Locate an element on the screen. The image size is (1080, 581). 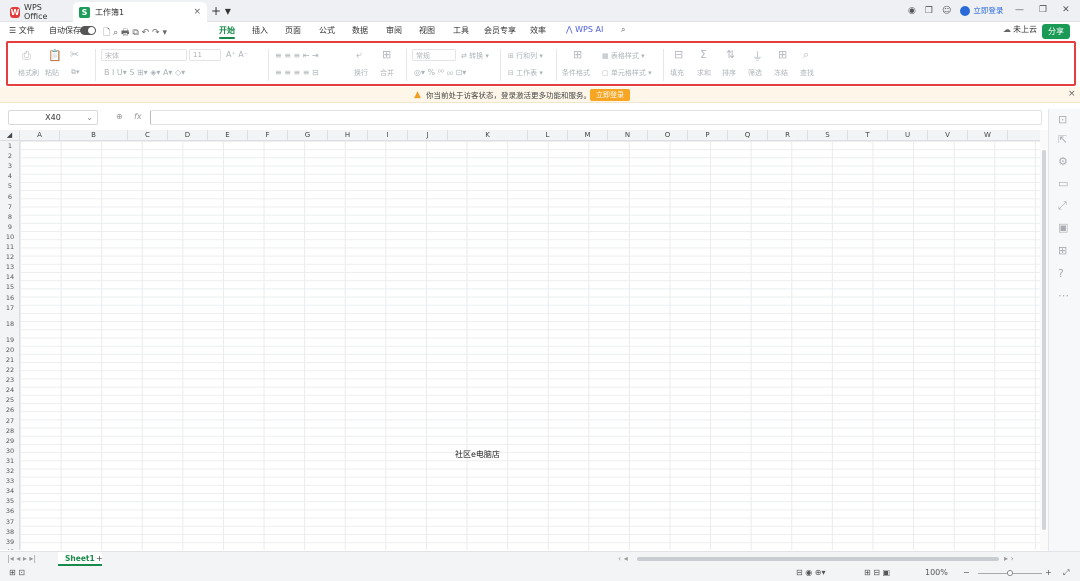
column-header-g: G is located at coordinates (308, 135).